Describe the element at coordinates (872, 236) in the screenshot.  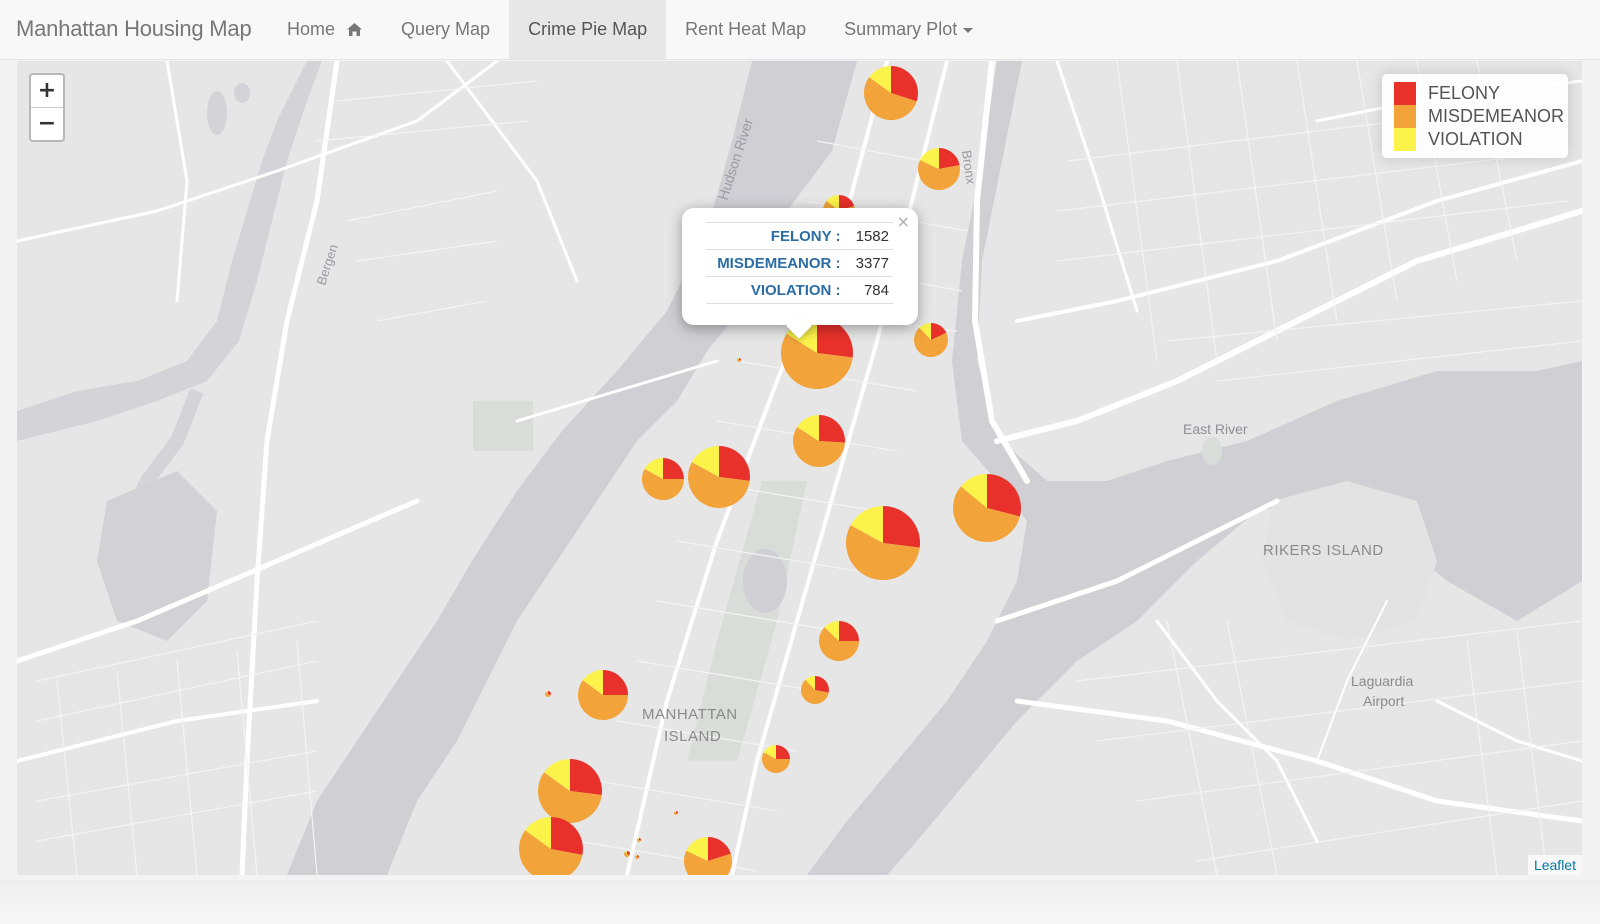
I see `popup-value-felony: 1582` at that location.